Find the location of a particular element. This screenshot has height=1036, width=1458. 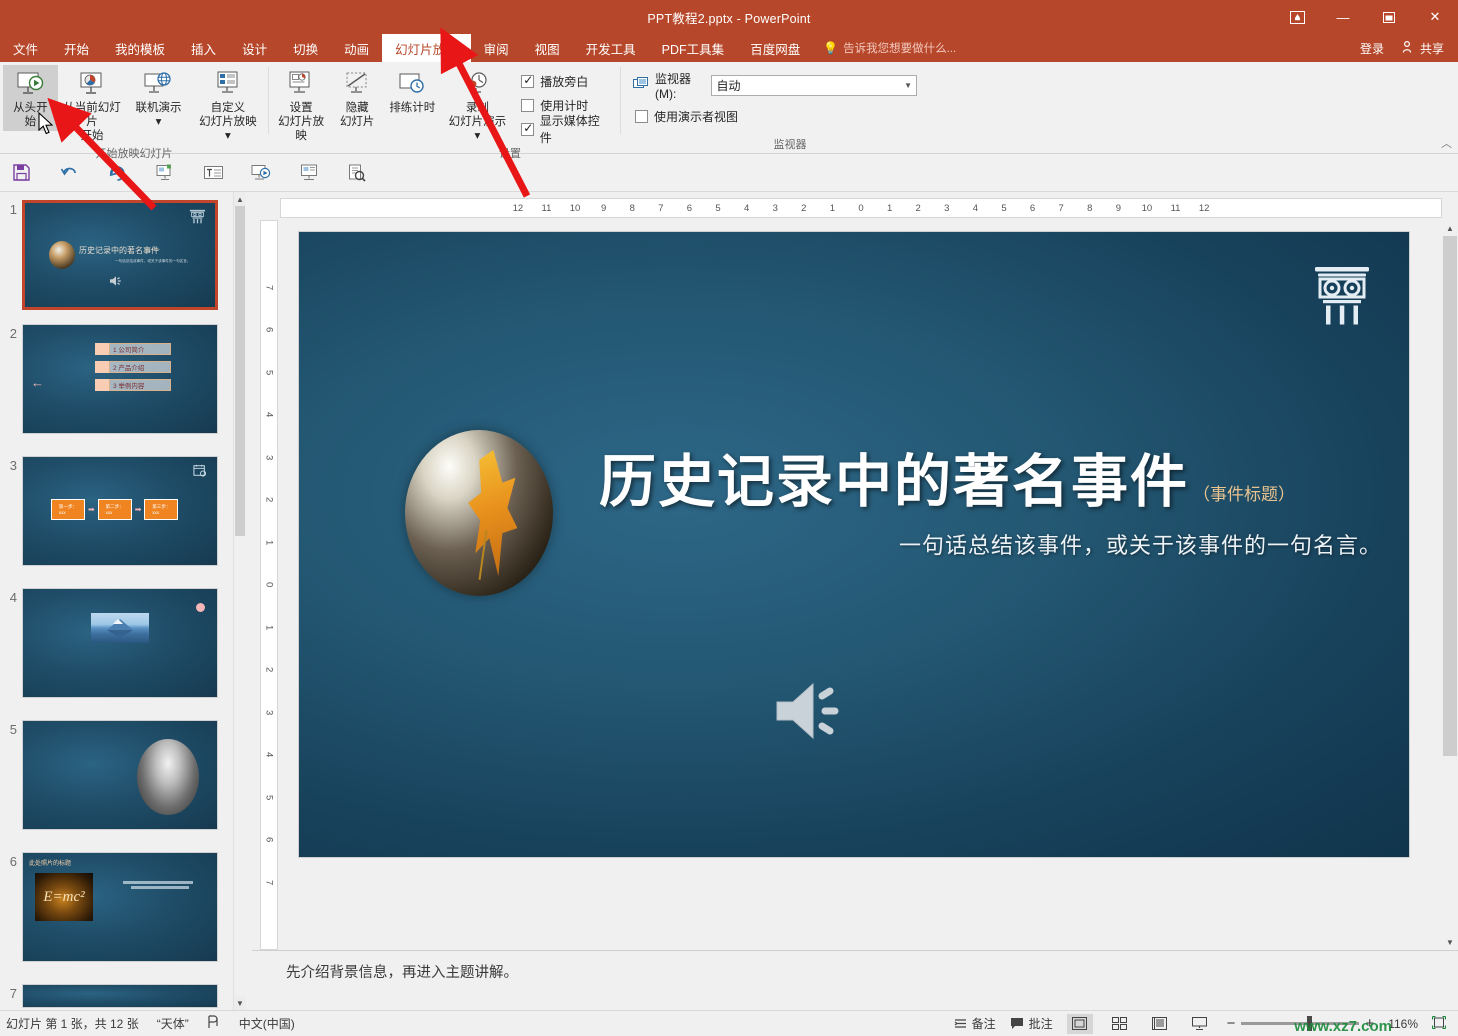

ruler-tick: 3 is located at coordinates (775, 208).